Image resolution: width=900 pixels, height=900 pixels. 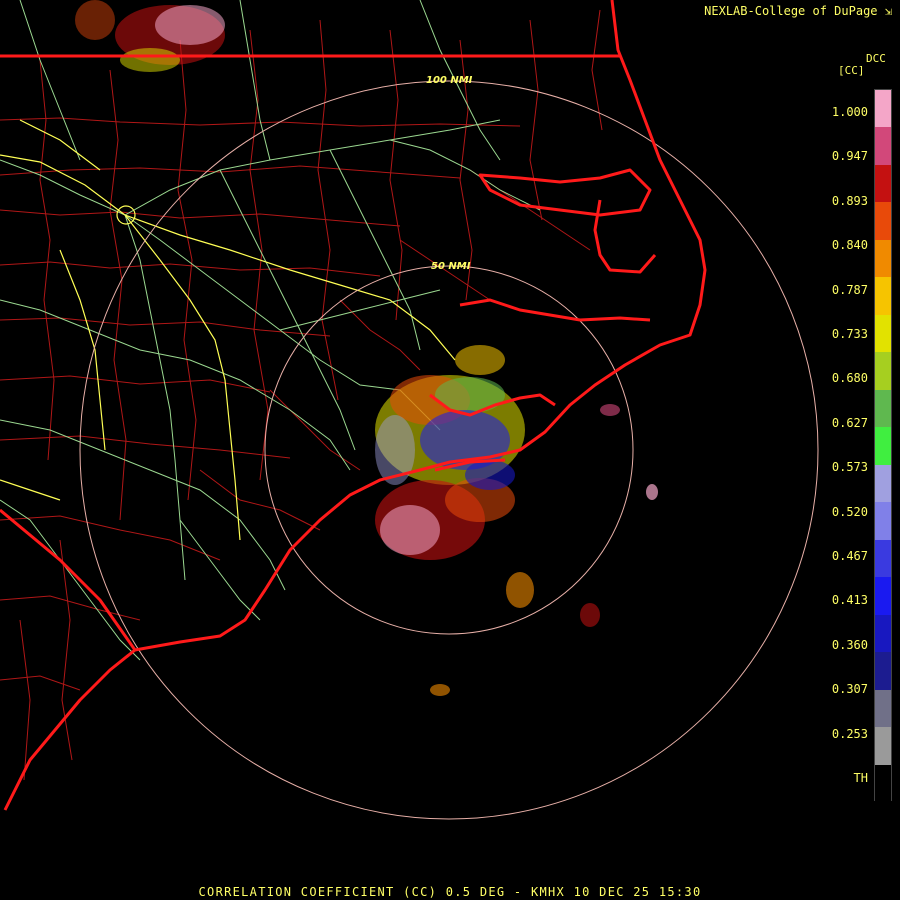 I want to click on legend-value-label: 0.733, so click(x=849, y=334).